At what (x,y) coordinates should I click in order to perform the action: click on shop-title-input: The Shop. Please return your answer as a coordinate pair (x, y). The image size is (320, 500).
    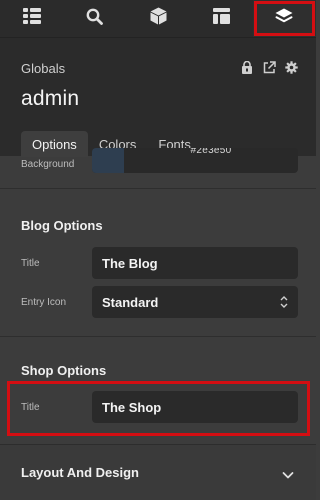
    Looking at the image, I should click on (195, 407).